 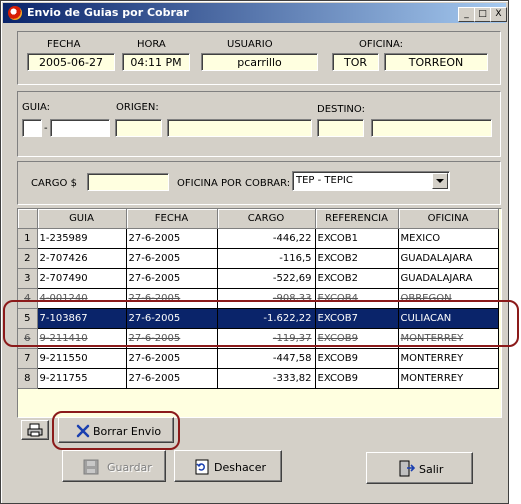 What do you see at coordinates (91, 467) in the screenshot?
I see `save-disk-icon` at bounding box center [91, 467].